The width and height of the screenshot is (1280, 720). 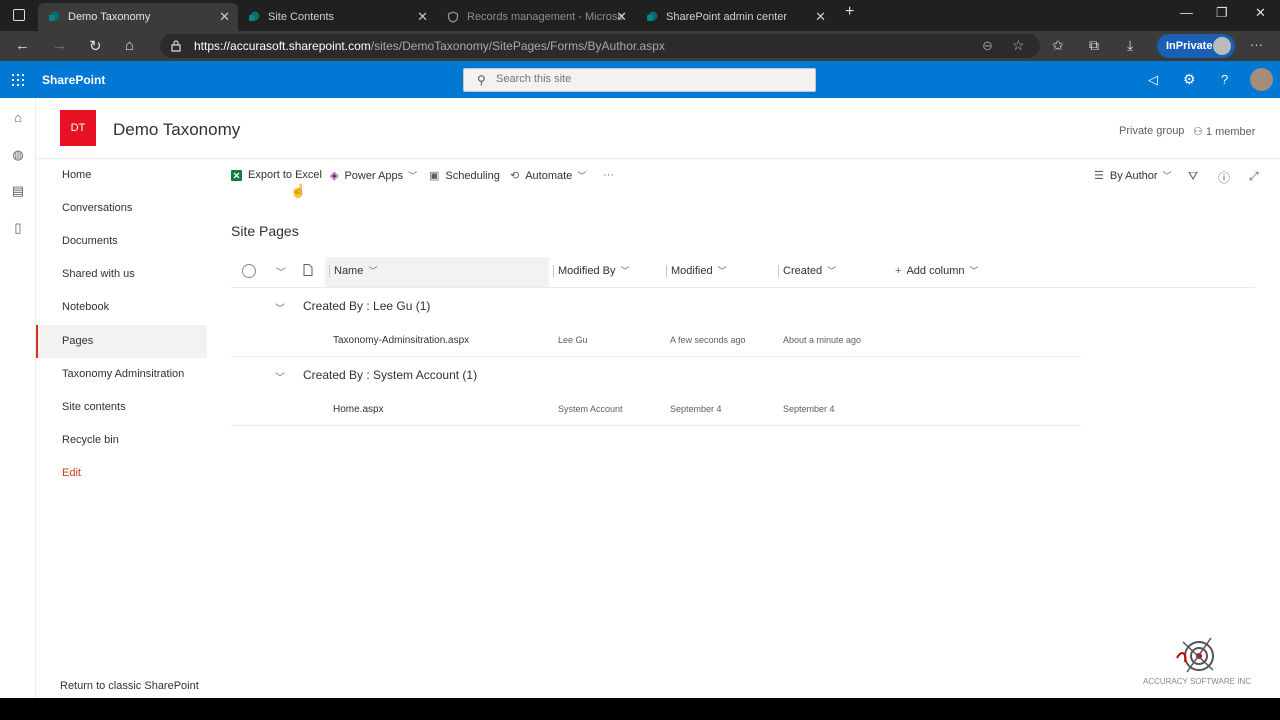 I want to click on export-to-excel-button: Export to Excel, so click(x=276, y=175).